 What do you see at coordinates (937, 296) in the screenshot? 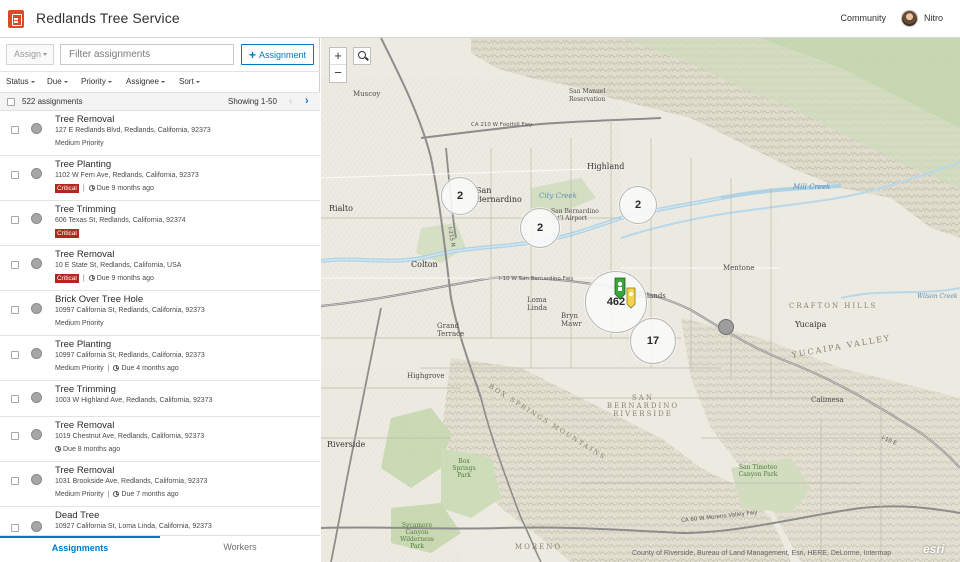
I see `map-label-wilson-creek: Wilson Creek` at bounding box center [937, 296].